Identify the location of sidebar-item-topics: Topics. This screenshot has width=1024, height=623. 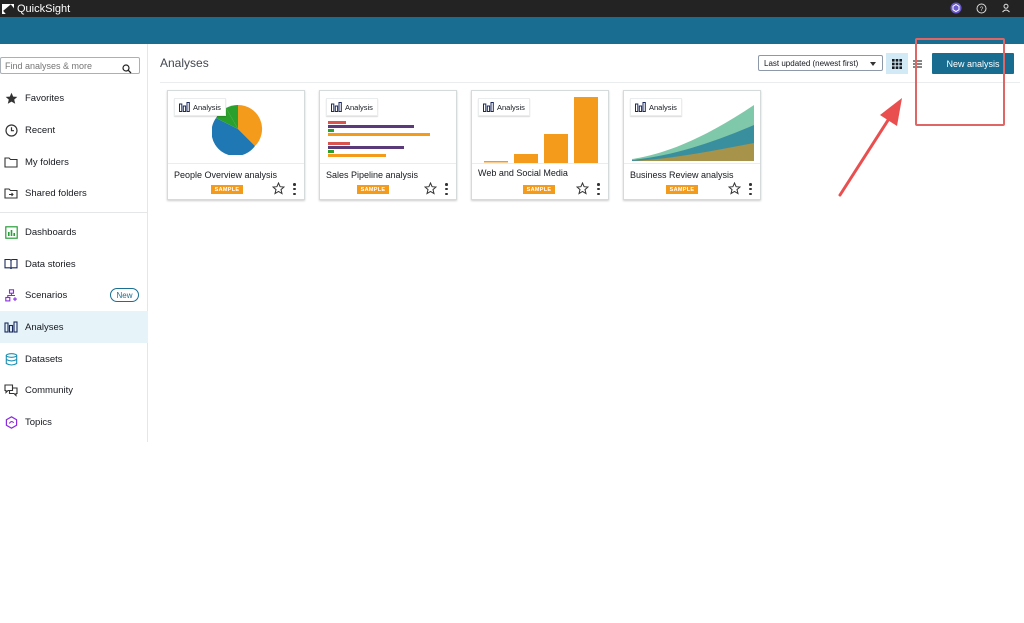
(74, 422).